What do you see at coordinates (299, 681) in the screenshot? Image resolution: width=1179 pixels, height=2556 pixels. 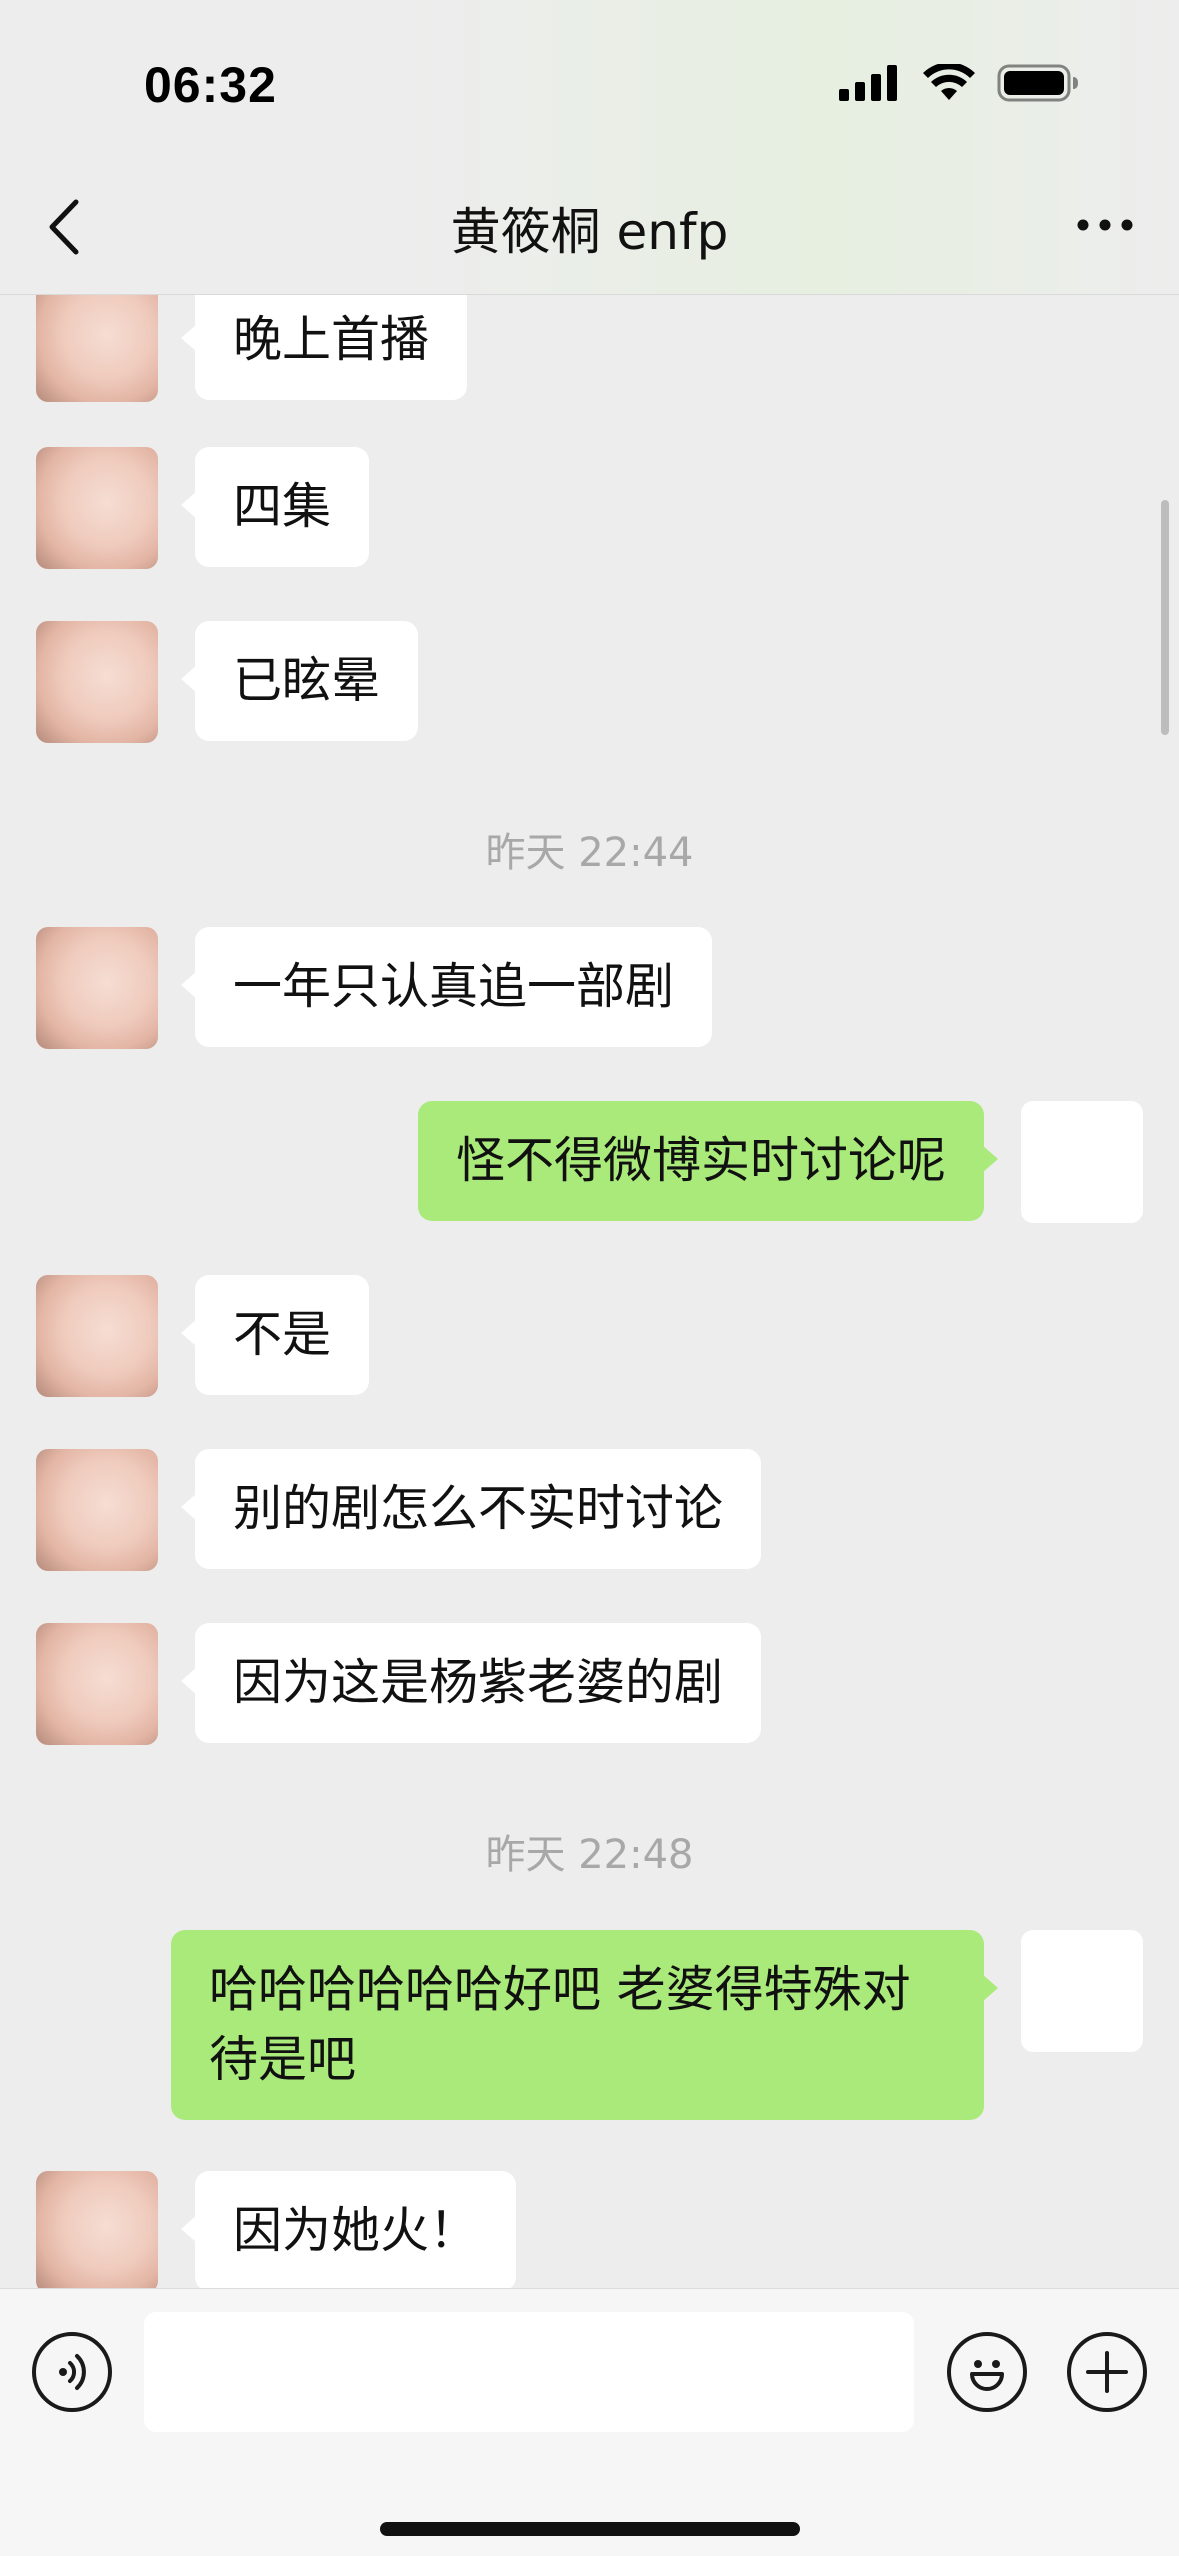 I see `message-bubble-incoming: 已眩晕` at bounding box center [299, 681].